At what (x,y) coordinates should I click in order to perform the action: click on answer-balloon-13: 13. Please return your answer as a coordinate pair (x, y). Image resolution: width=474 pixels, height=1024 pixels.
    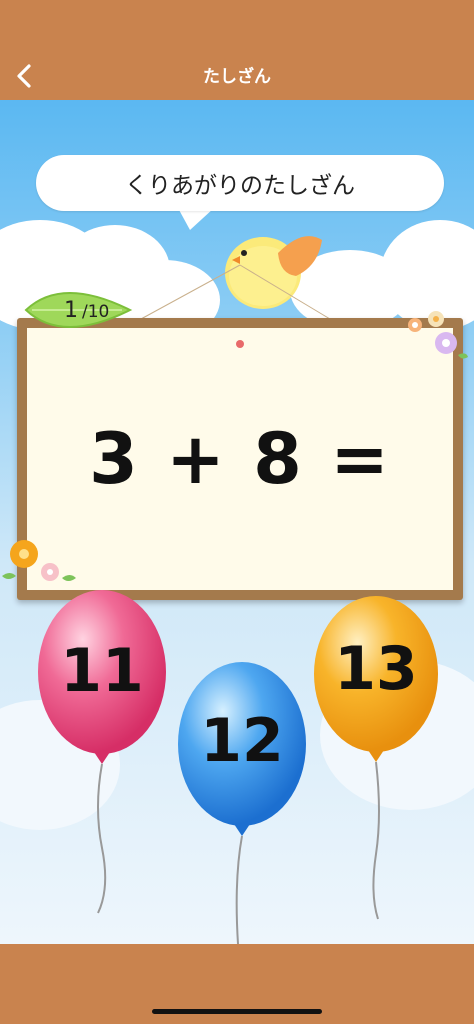
    Looking at the image, I should click on (376, 759).